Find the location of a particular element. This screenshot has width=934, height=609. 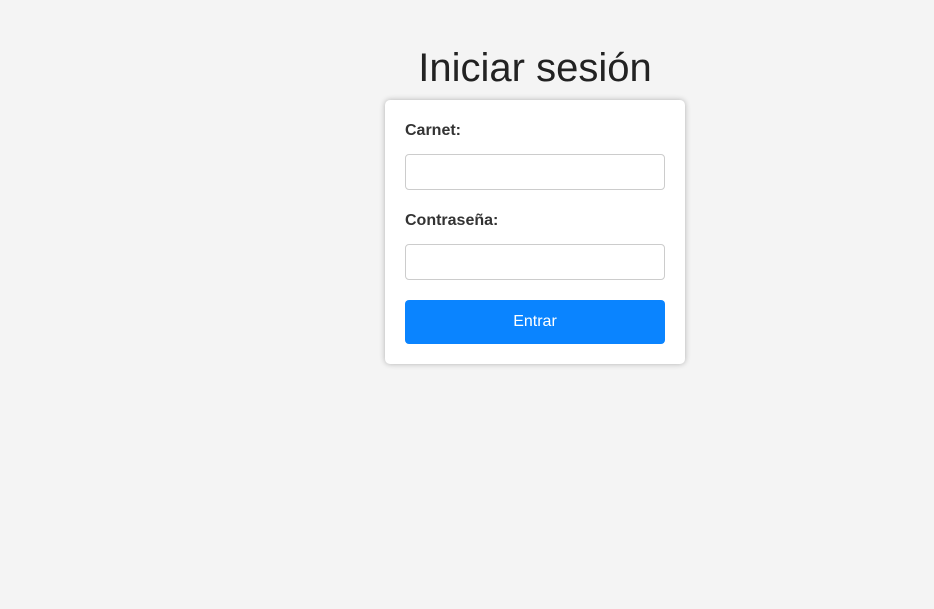

carnet-input is located at coordinates (535, 172).